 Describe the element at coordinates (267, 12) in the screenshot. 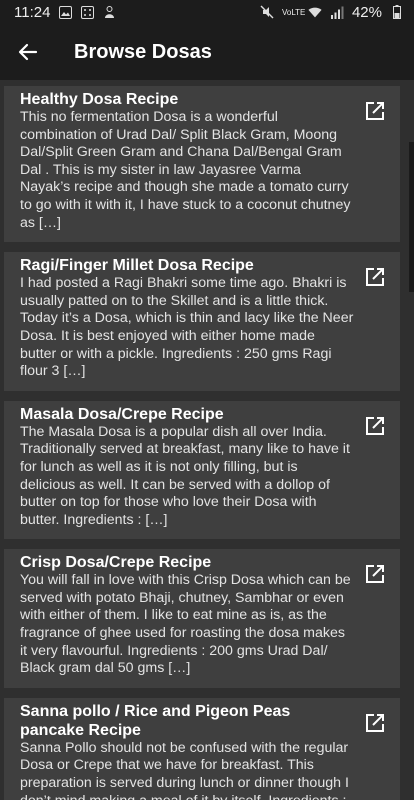

I see `mute-icon` at that location.